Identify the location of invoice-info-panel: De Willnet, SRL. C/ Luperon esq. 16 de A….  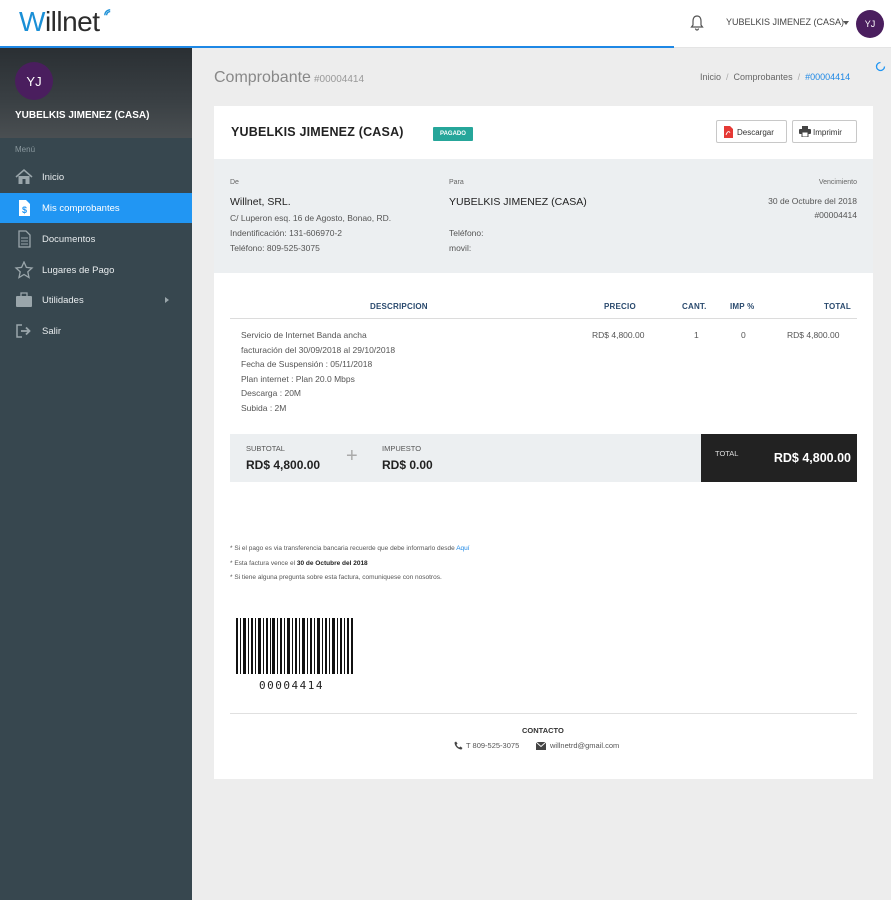
(543, 216).